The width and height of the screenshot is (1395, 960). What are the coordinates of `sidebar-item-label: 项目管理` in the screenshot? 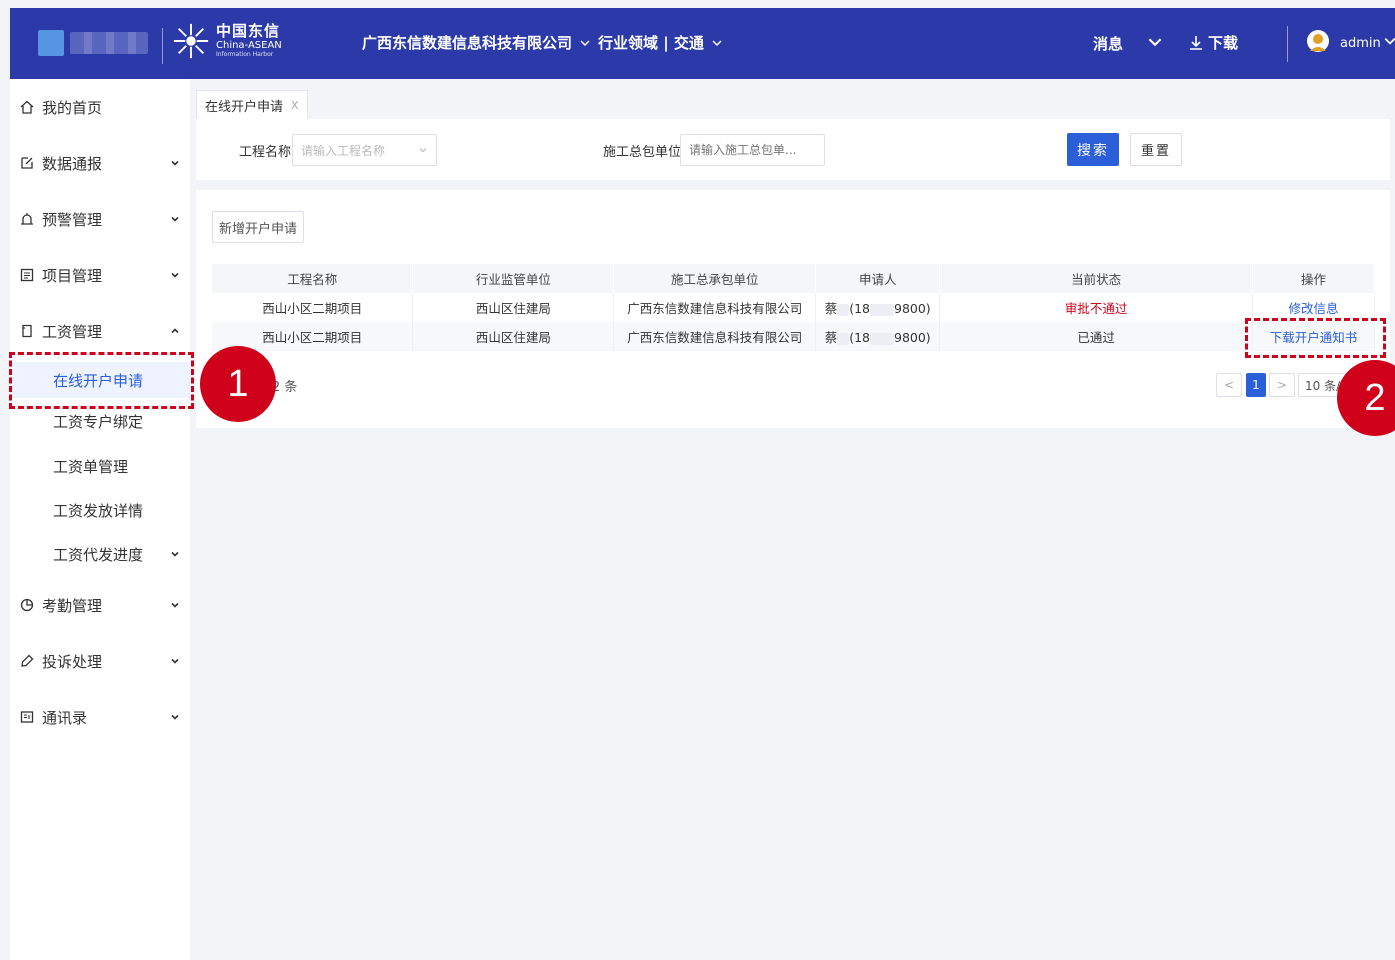 It's located at (72, 275).